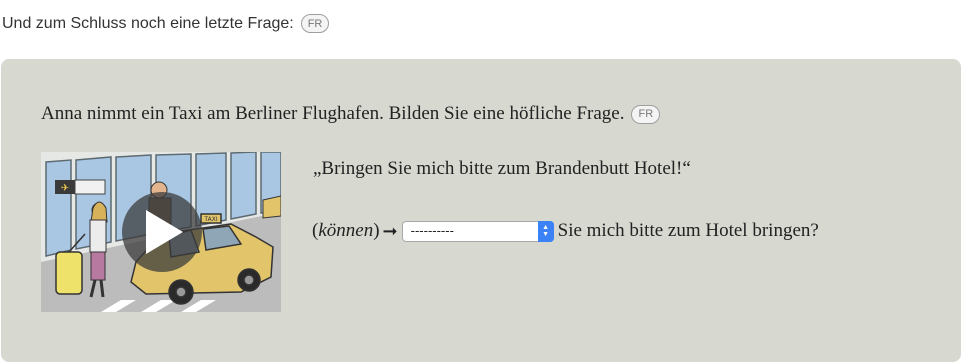 The height and width of the screenshot is (362, 961). I want to click on question-translate-badge: FR, so click(646, 114).